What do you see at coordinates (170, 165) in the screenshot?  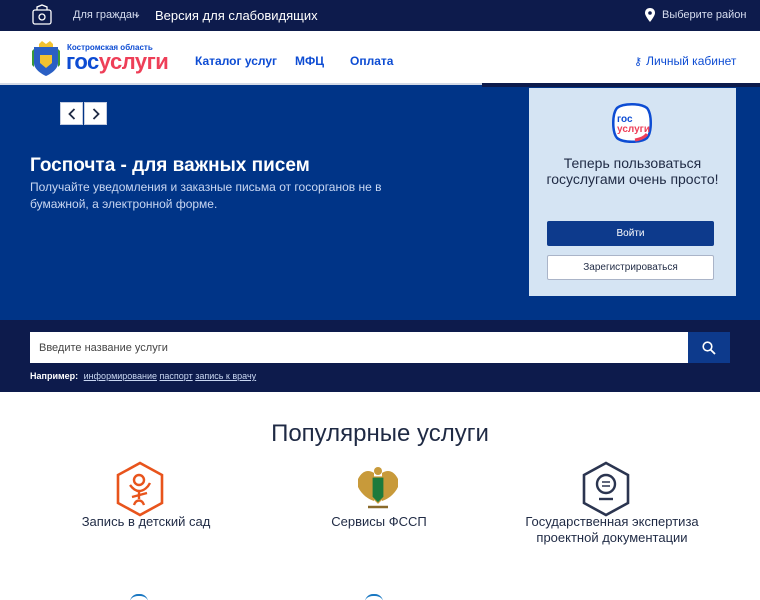 I see `hero-title: Госпочта - для важных писем` at bounding box center [170, 165].